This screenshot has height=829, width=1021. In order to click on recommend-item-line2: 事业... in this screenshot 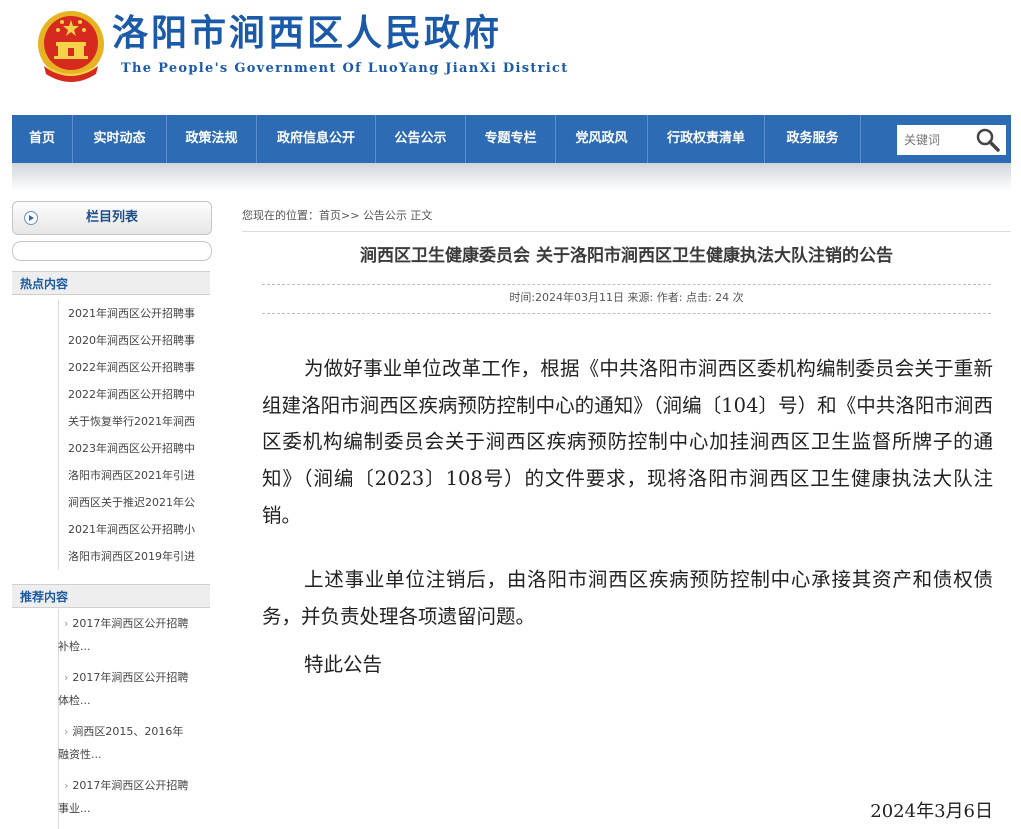, I will do `click(138, 808)`.